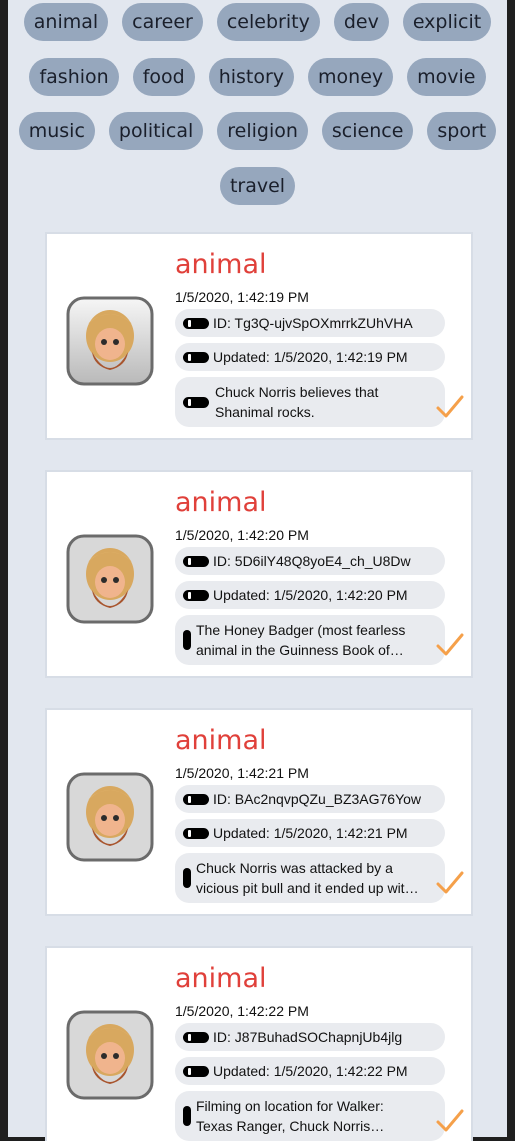 The height and width of the screenshot is (1141, 515). I want to click on updated-pill: Updated: 1/5/2020, 1:42:19 PM, so click(310, 357).